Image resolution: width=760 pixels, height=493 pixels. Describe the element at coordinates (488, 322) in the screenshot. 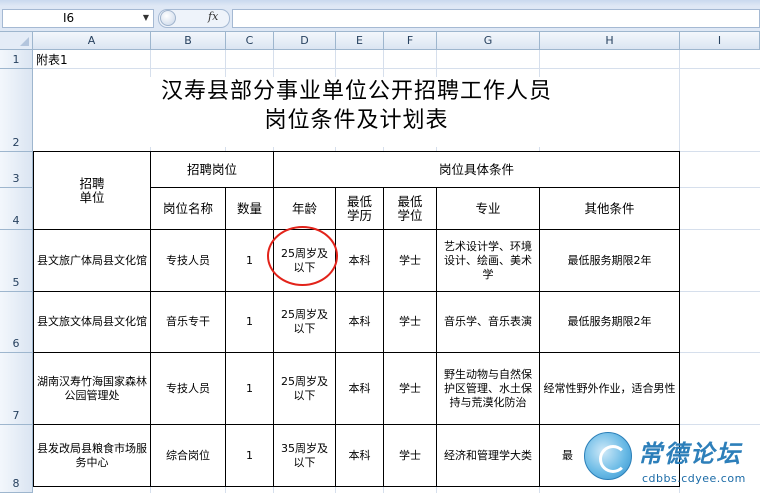

I see `table-cell-major: 音乐学、音乐表演` at that location.